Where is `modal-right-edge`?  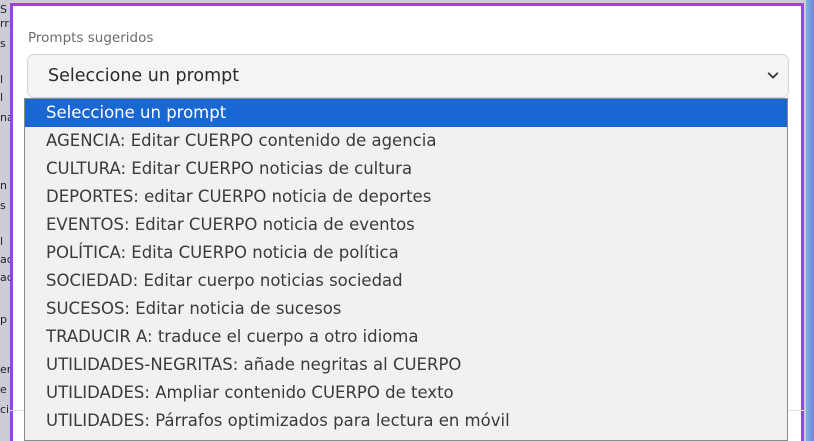 modal-right-edge is located at coordinates (810, 220).